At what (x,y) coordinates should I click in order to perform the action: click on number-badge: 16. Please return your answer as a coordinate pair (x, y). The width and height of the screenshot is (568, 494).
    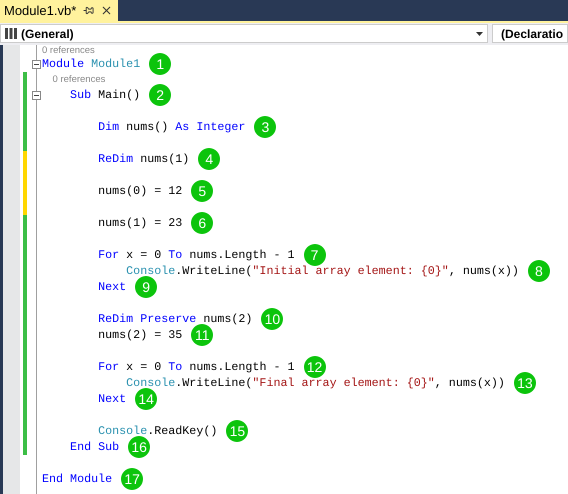
    Looking at the image, I should click on (139, 447).